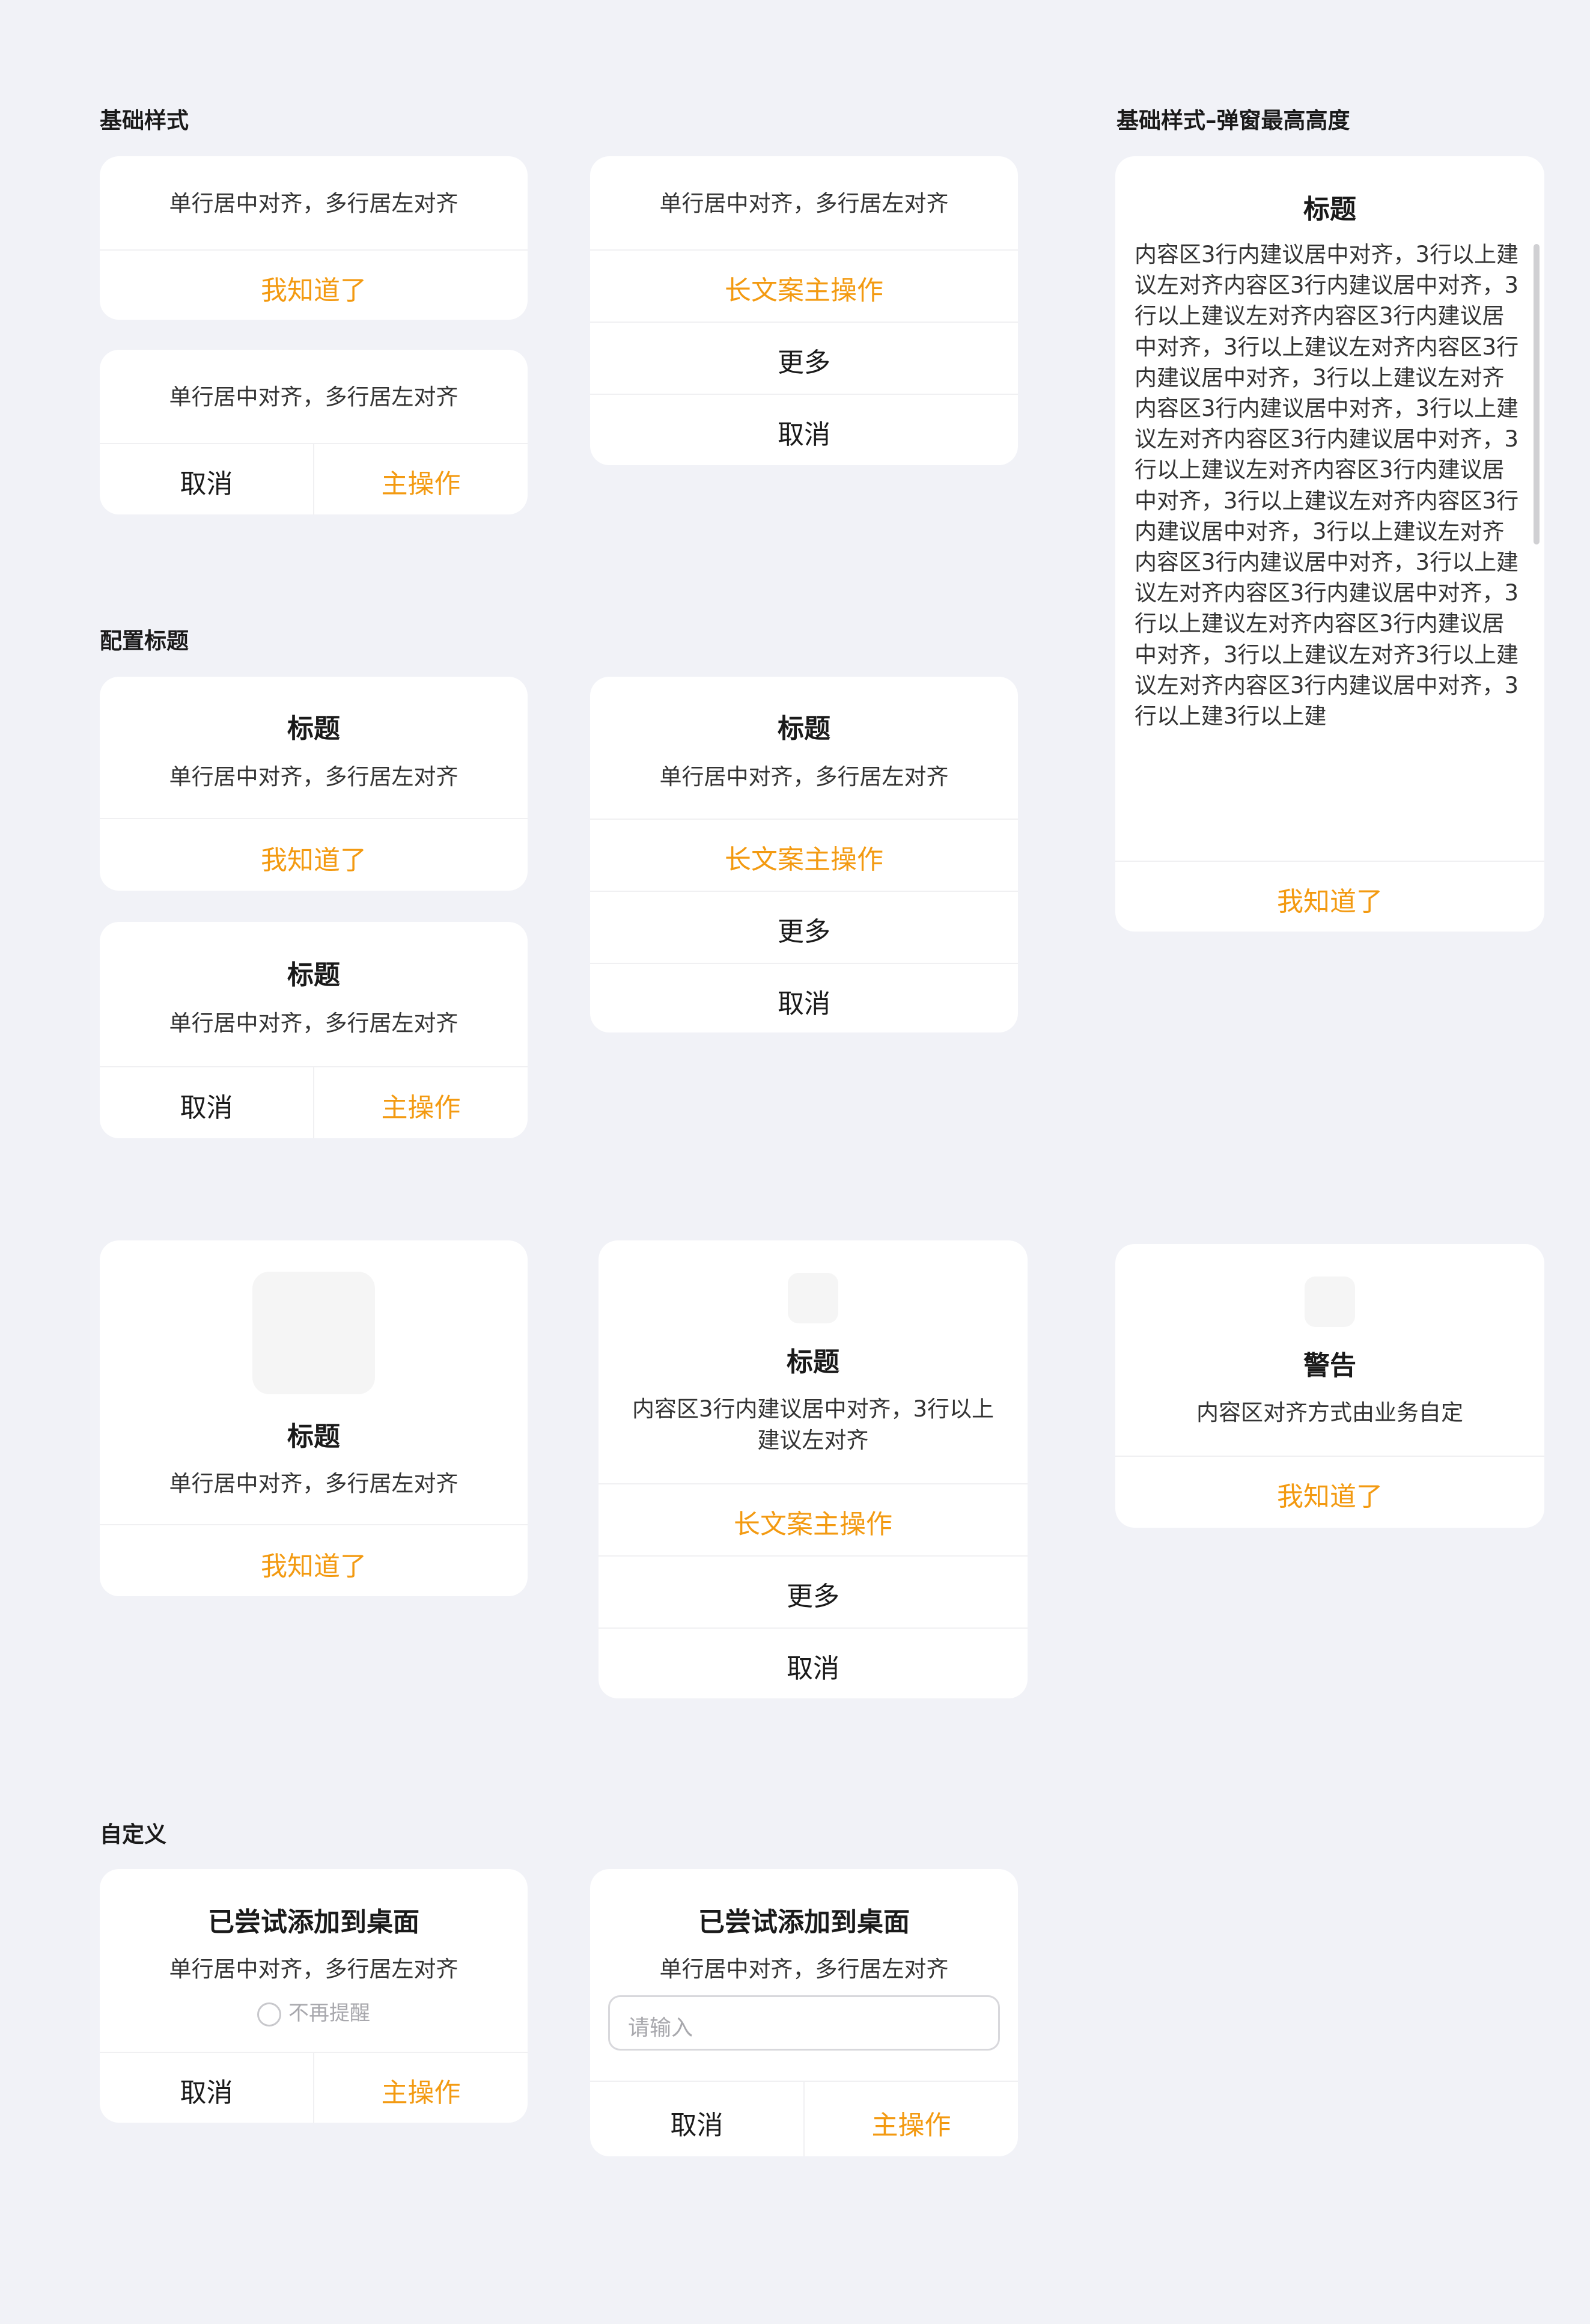 The image size is (1590, 2324). I want to click on icon-placeholder-icon, so click(813, 1298).